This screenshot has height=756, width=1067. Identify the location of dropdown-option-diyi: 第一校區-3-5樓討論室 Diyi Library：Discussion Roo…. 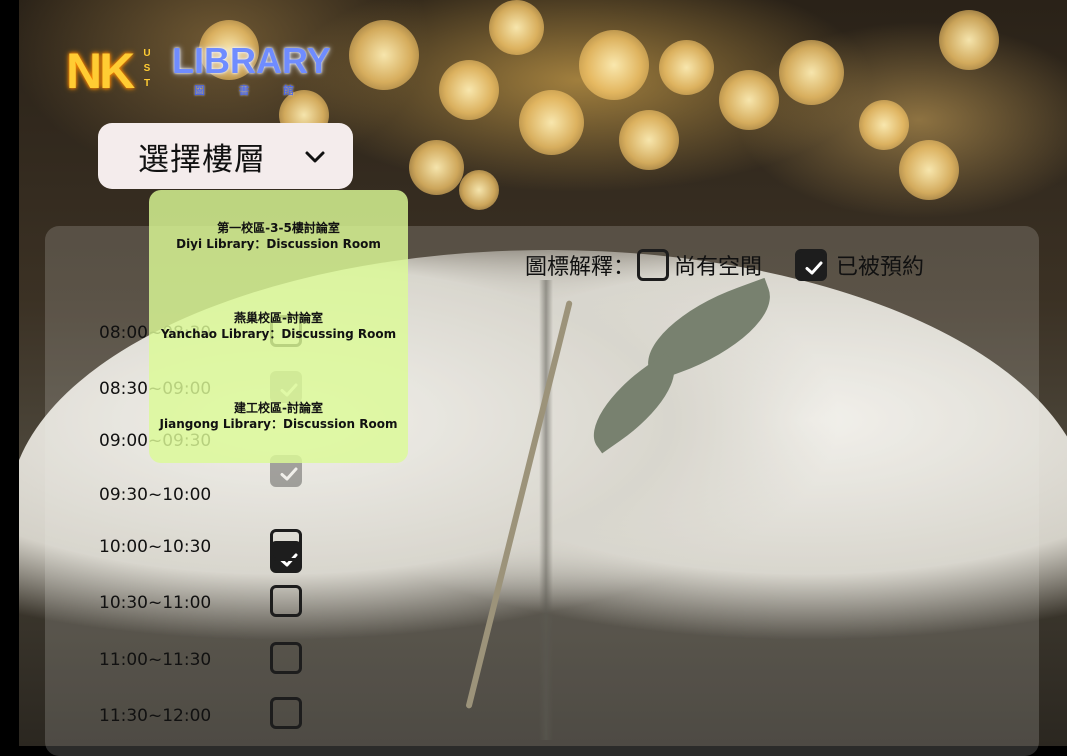
(278, 236).